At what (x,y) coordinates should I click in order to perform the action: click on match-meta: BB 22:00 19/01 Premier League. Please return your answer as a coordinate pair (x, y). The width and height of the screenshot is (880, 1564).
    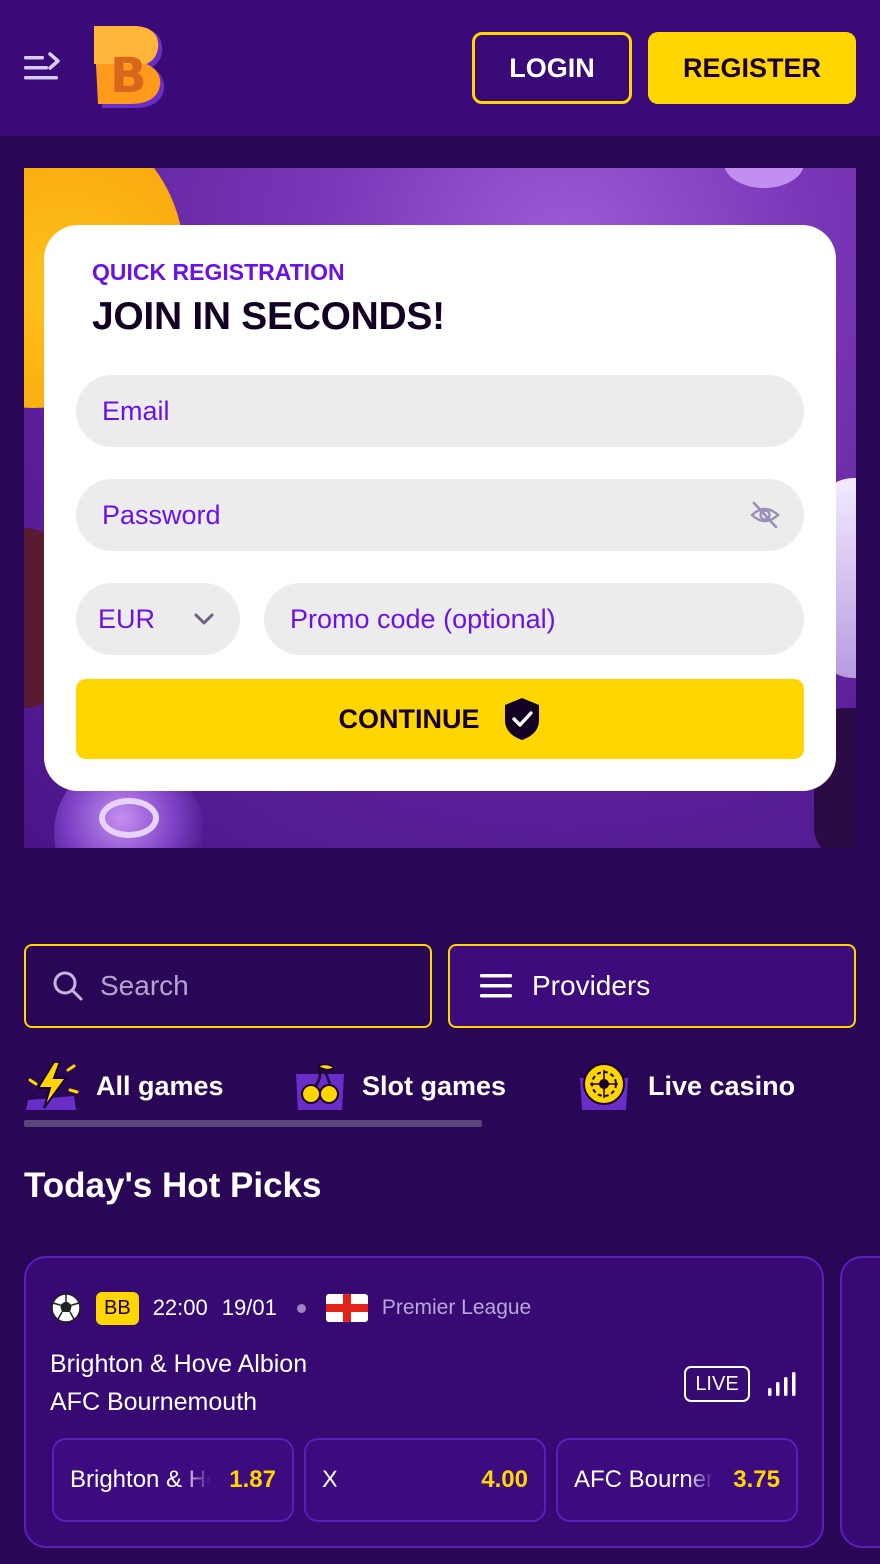
    Looking at the image, I should click on (290, 1308).